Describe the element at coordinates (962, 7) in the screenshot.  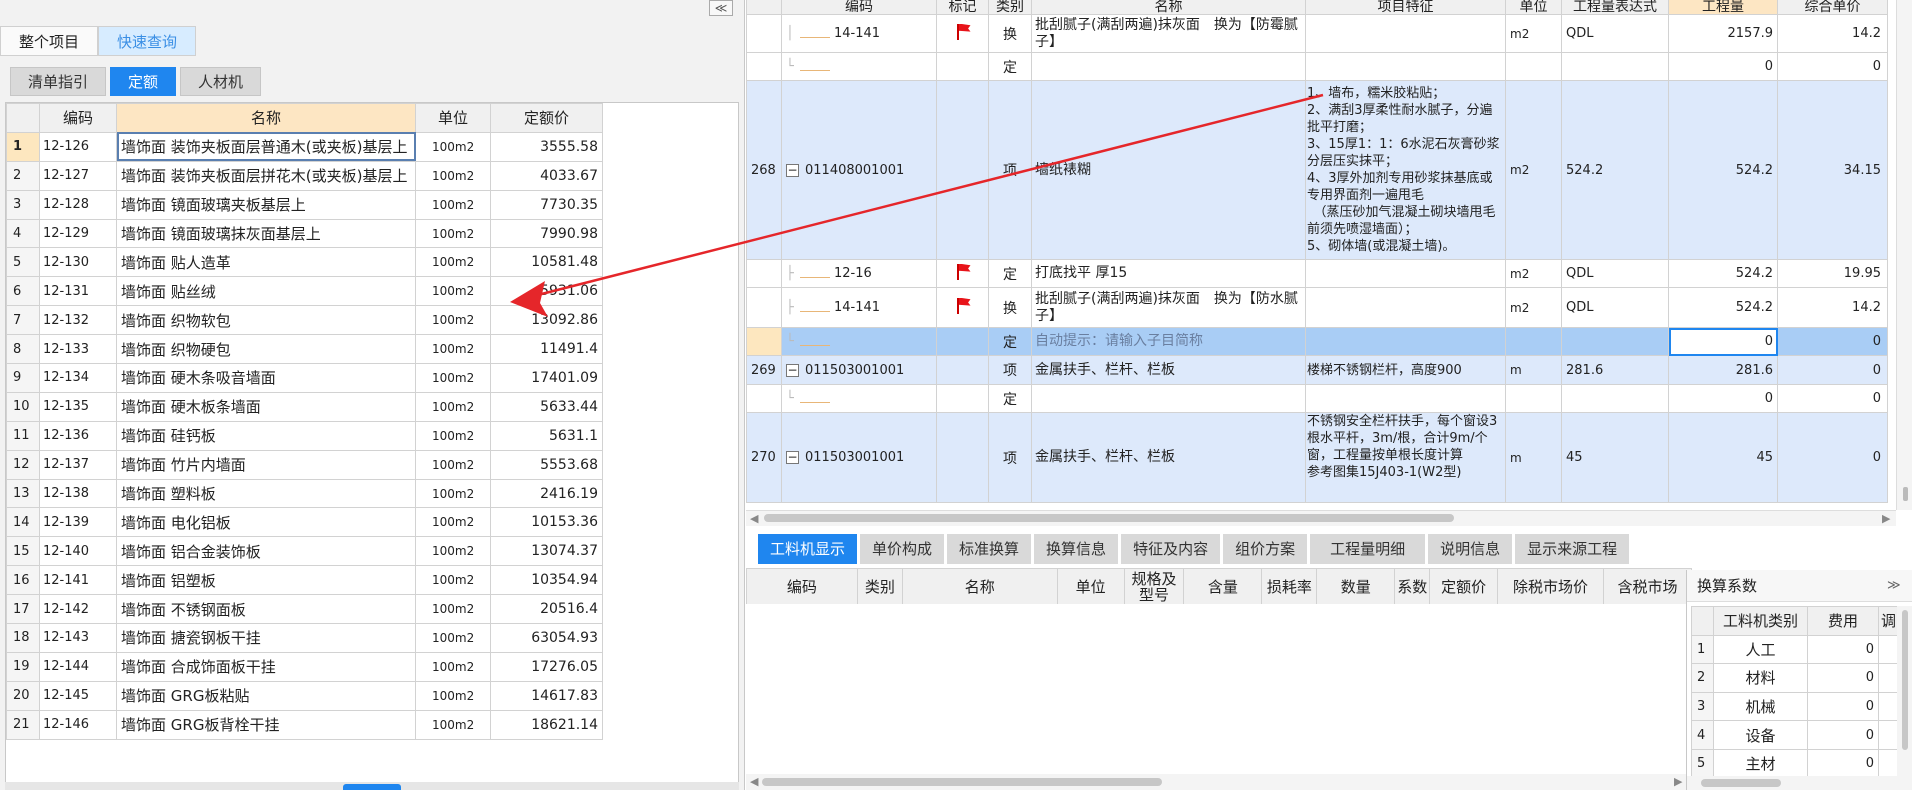
I see `col-mark-header: 标记` at that location.